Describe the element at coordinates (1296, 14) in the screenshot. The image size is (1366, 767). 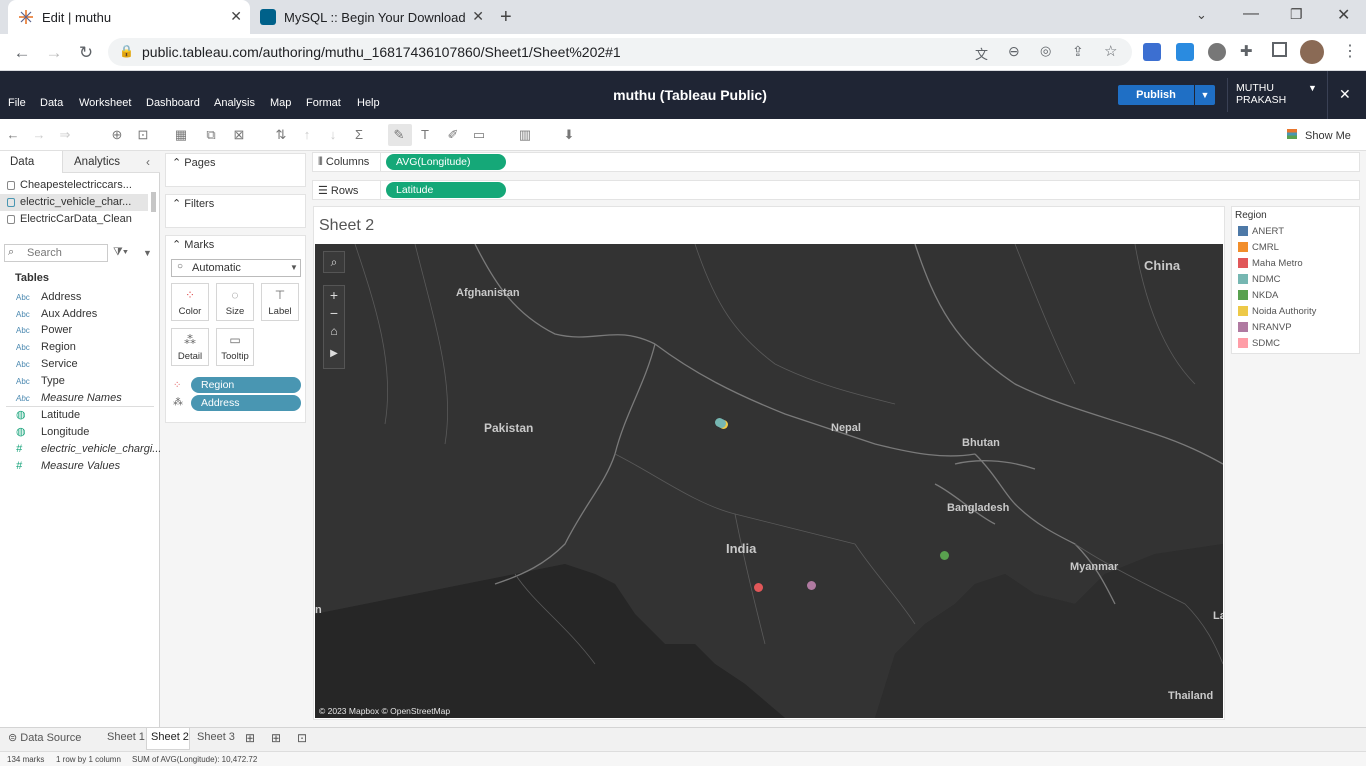
I see `restore-window-icon: ❐` at that location.